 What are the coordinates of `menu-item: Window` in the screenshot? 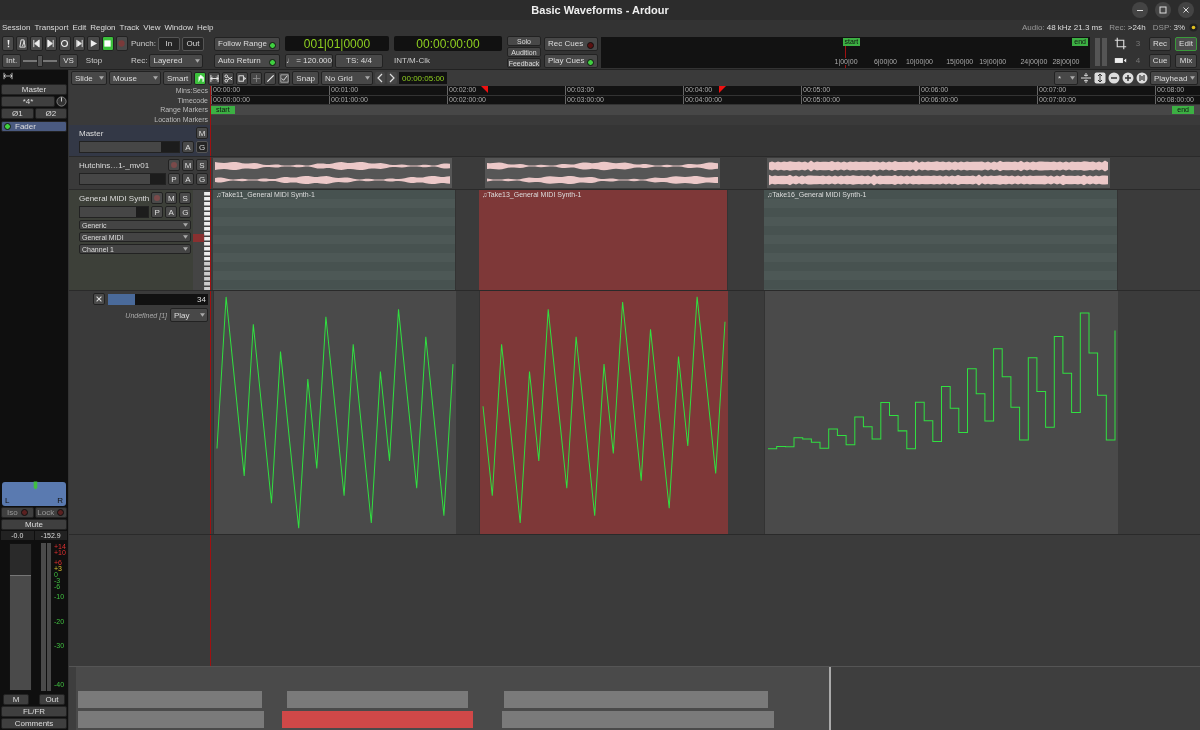 It's located at (178, 27).